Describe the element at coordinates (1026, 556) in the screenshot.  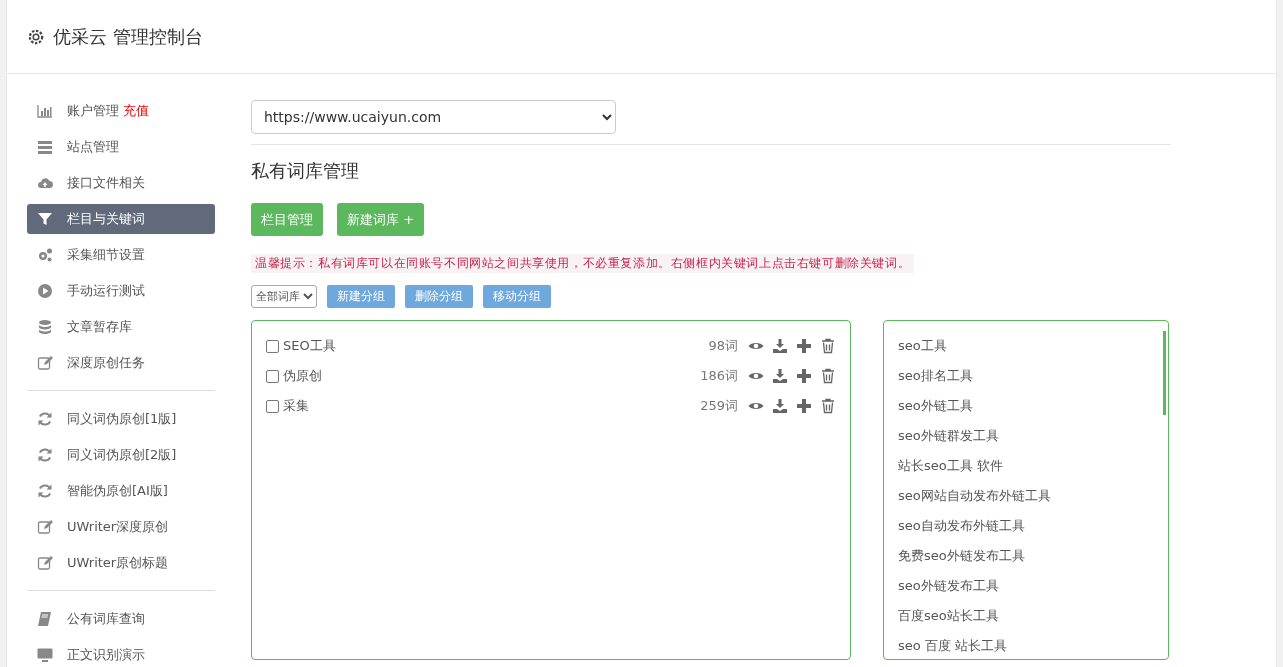
I see `keyword-item: 免费seo外链发布工具` at that location.